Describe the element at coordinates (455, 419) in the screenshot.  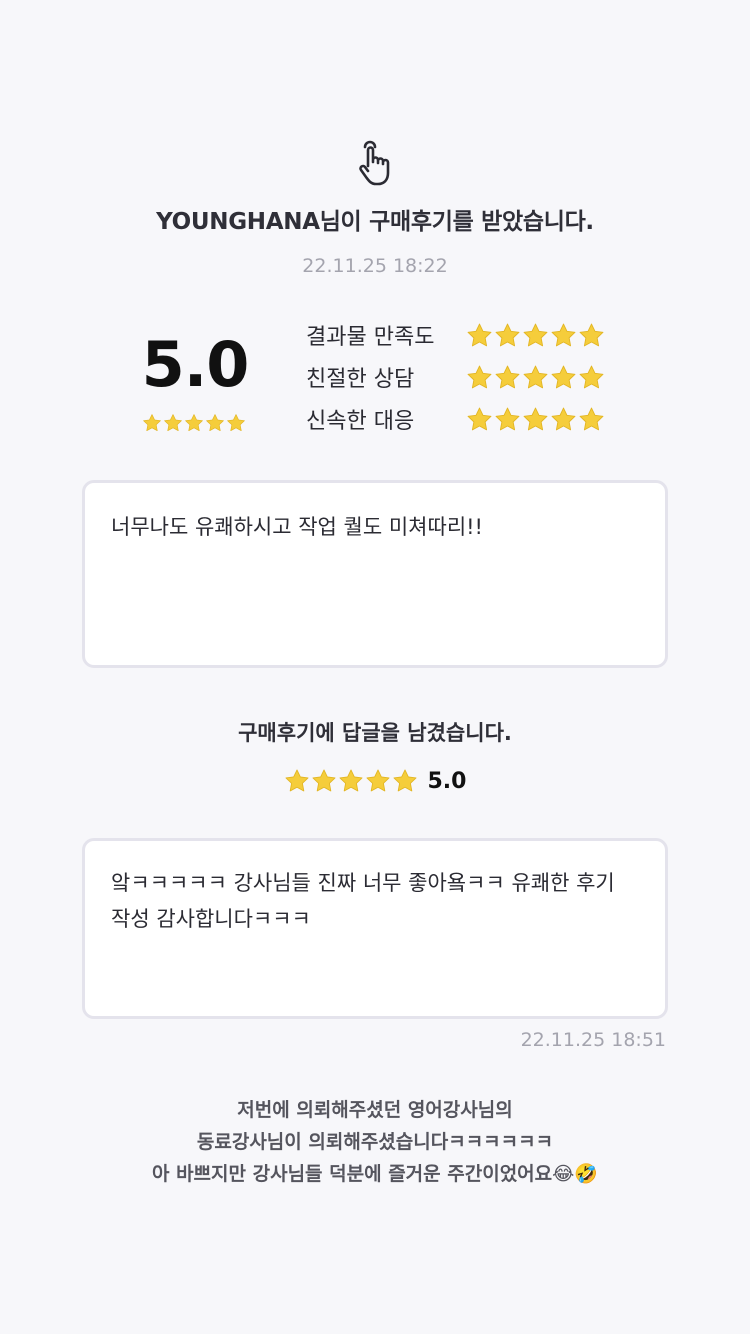
I see `rating-row-quick-response: 신속한 대응` at that location.